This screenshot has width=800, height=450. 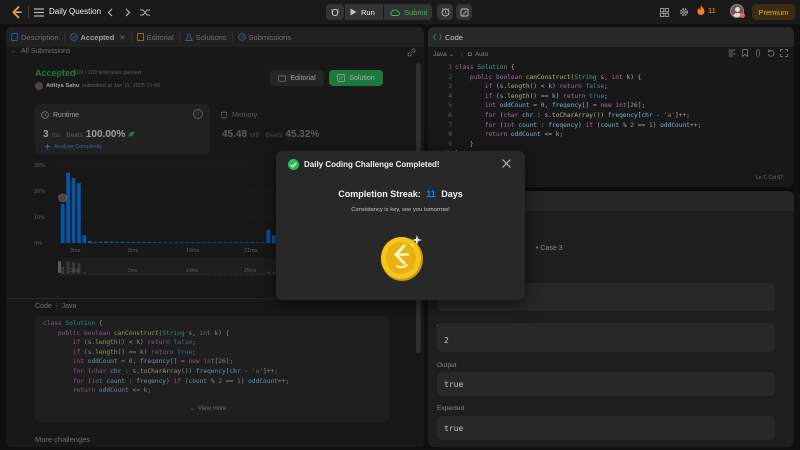 What do you see at coordinates (758, 53) in the screenshot?
I see `braces-icon: {}` at bounding box center [758, 53].